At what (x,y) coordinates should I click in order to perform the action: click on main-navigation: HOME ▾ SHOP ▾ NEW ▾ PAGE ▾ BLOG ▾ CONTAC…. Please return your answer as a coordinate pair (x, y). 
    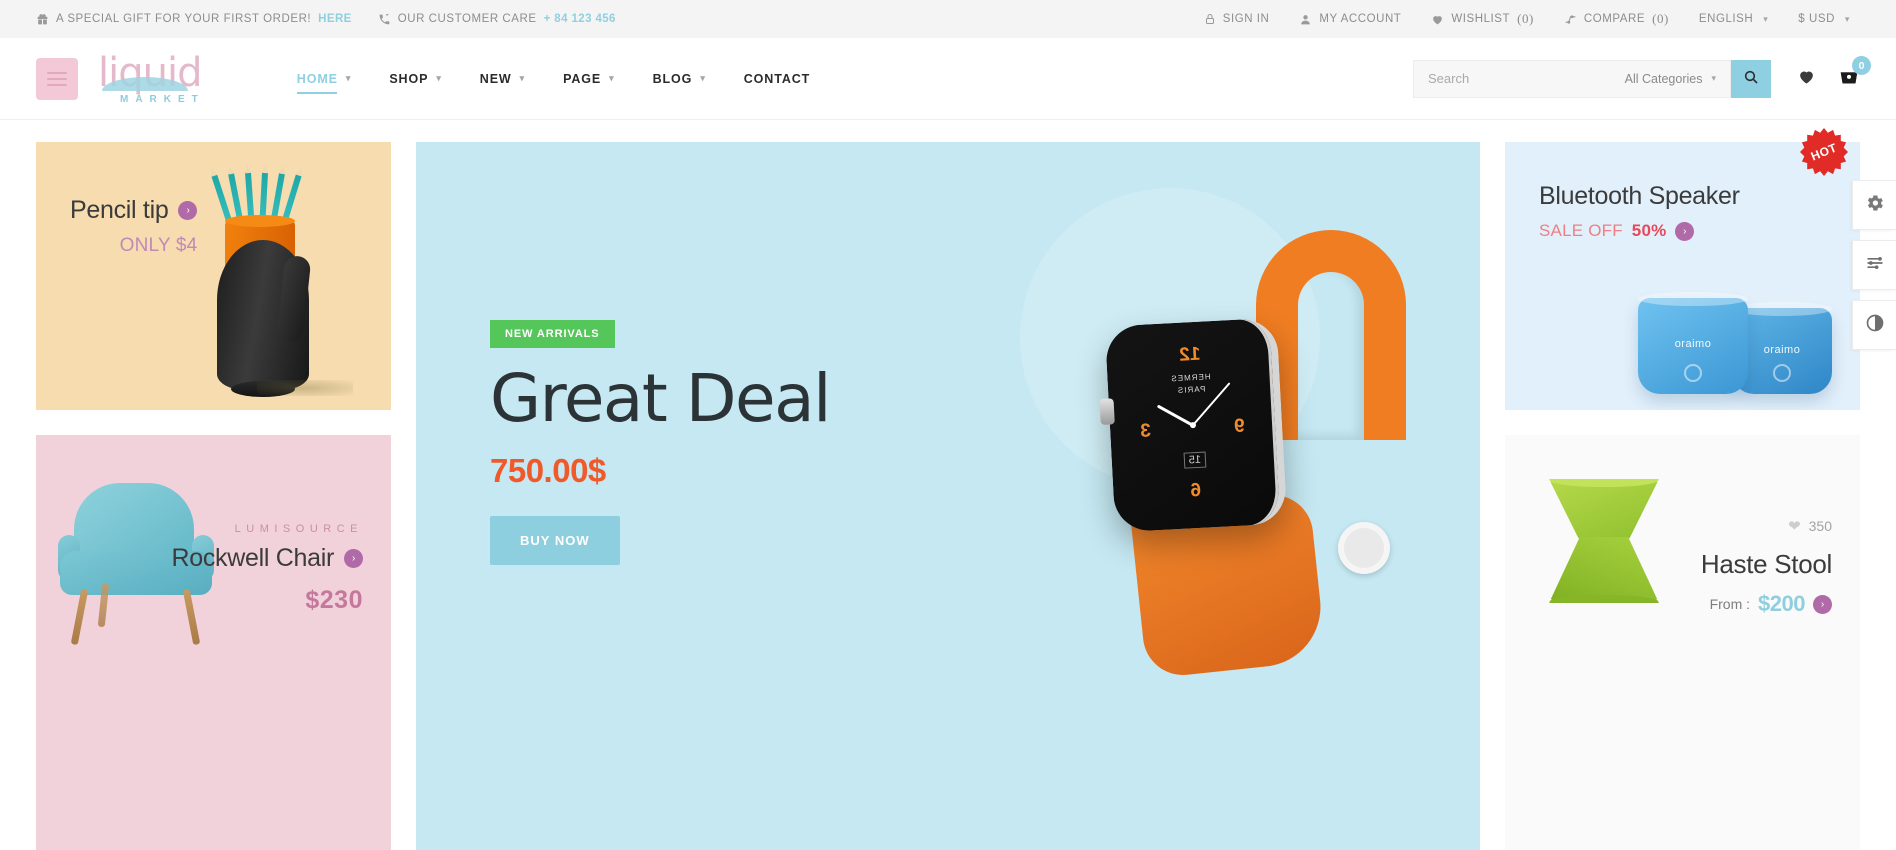
    Looking at the image, I should click on (553, 80).